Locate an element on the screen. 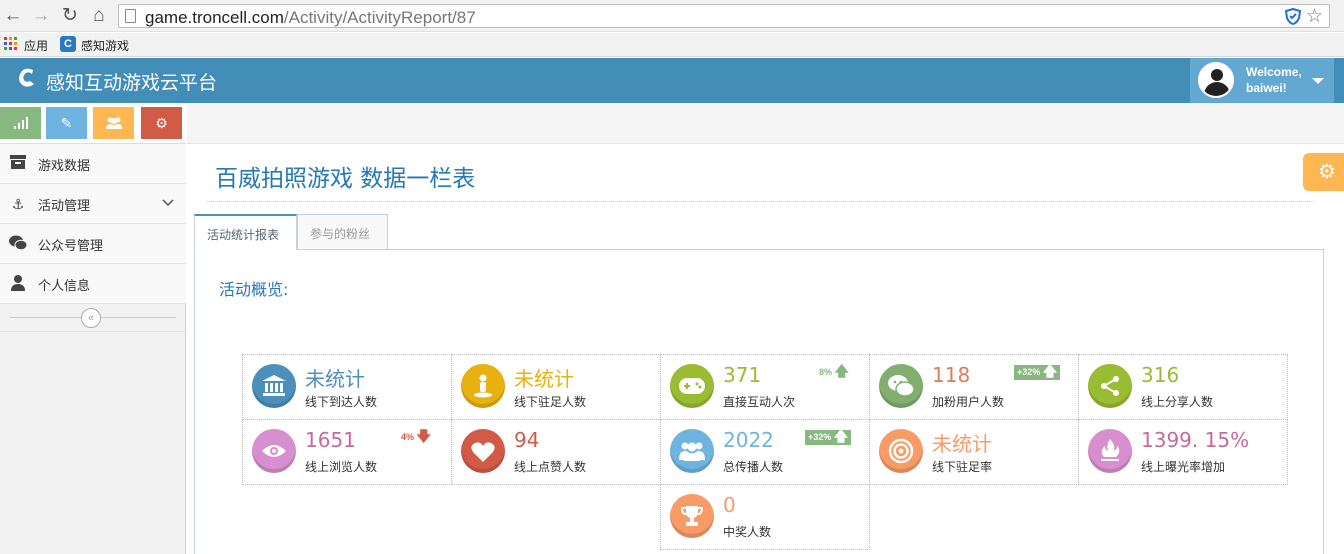 The width and height of the screenshot is (1344, 554). reload-icon: ↻ is located at coordinates (70, 16).